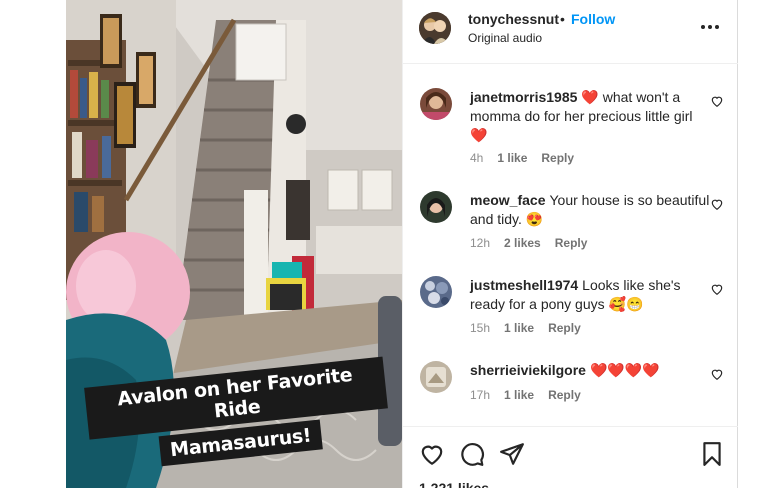 The image size is (782, 488). What do you see at coordinates (593, 19) in the screenshot?
I see `follow-button: Follow` at bounding box center [593, 19].